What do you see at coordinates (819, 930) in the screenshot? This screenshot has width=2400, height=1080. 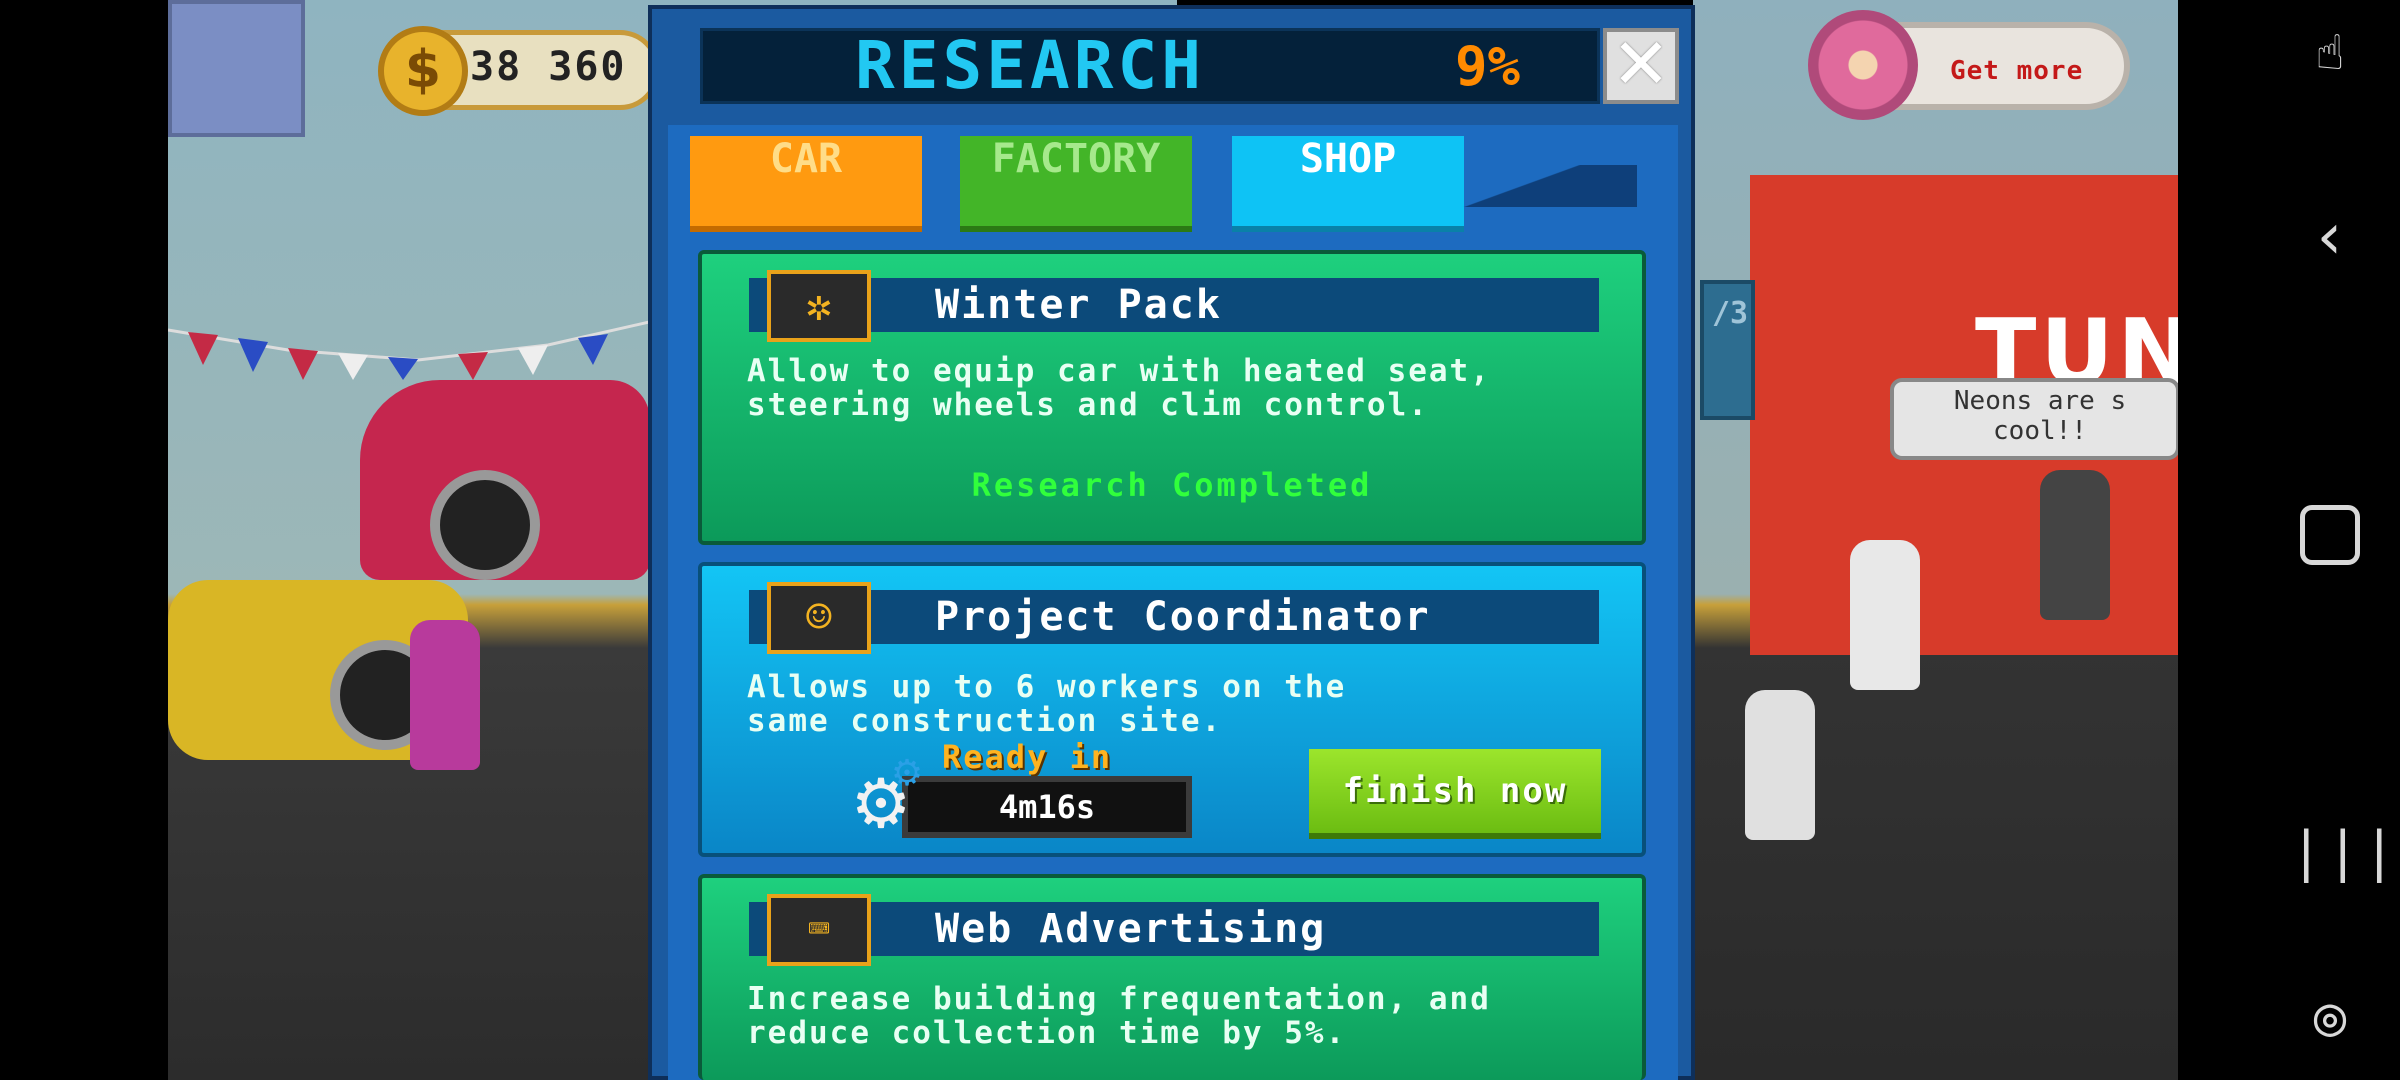 I see `web-ad-icon: ⌨` at bounding box center [819, 930].